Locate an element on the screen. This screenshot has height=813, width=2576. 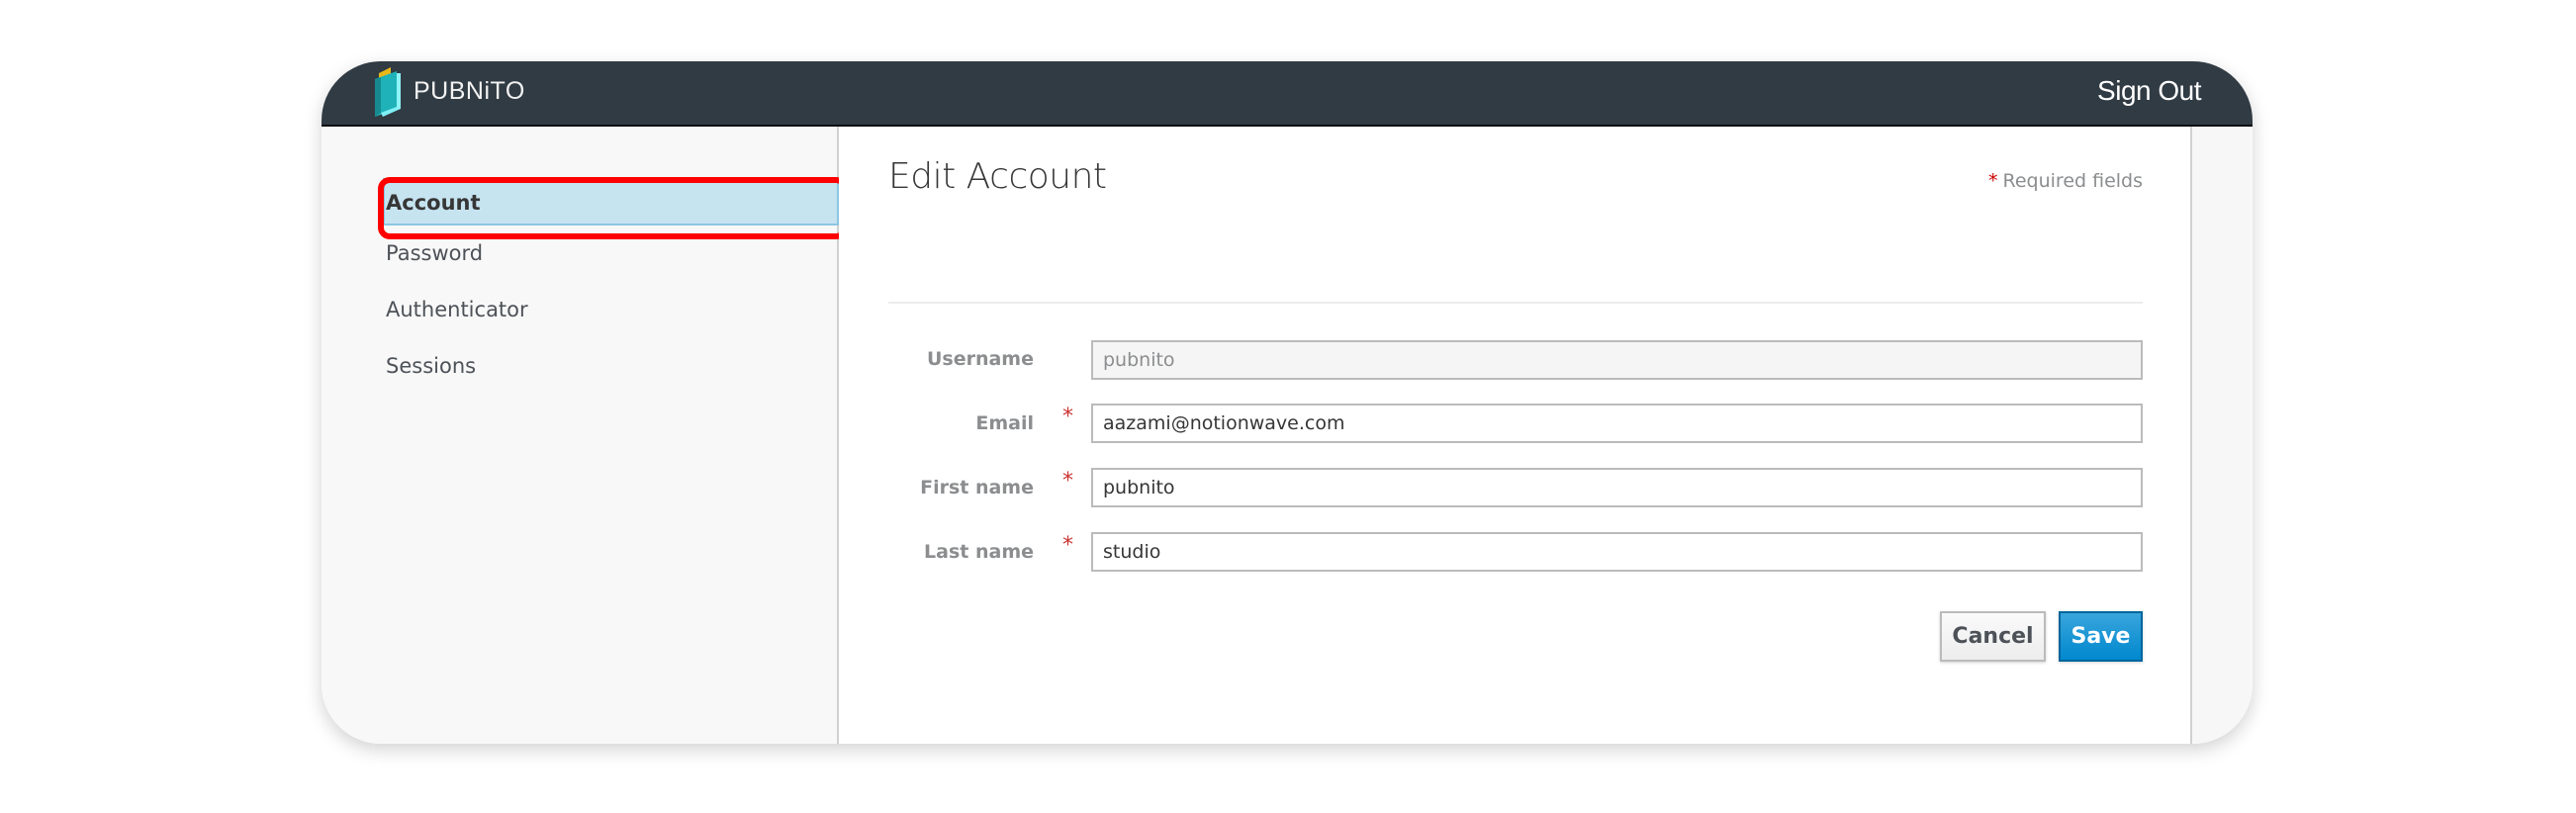
required-fields-text: Required fields is located at coordinates (2073, 181).